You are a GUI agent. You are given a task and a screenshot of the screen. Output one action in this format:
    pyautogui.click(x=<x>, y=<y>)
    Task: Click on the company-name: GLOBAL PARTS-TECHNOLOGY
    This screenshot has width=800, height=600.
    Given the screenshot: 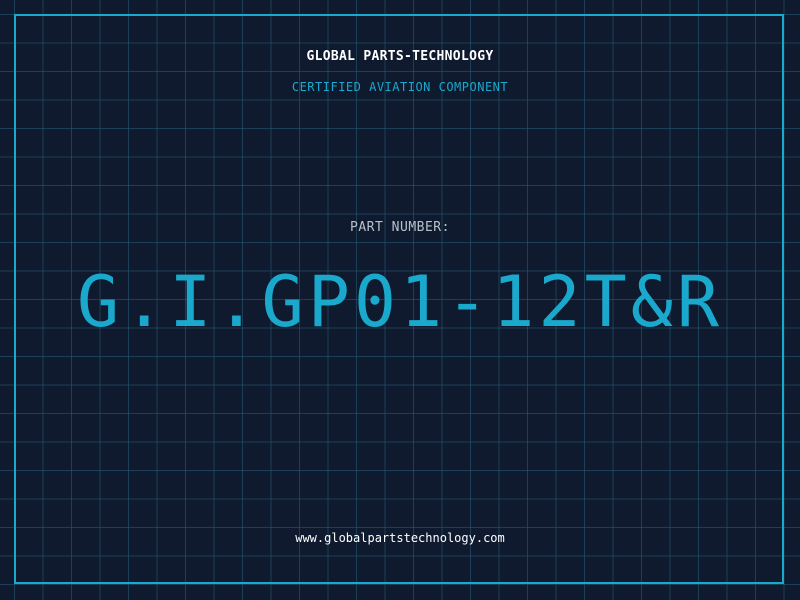 What is the action you would take?
    pyautogui.click(x=400, y=56)
    